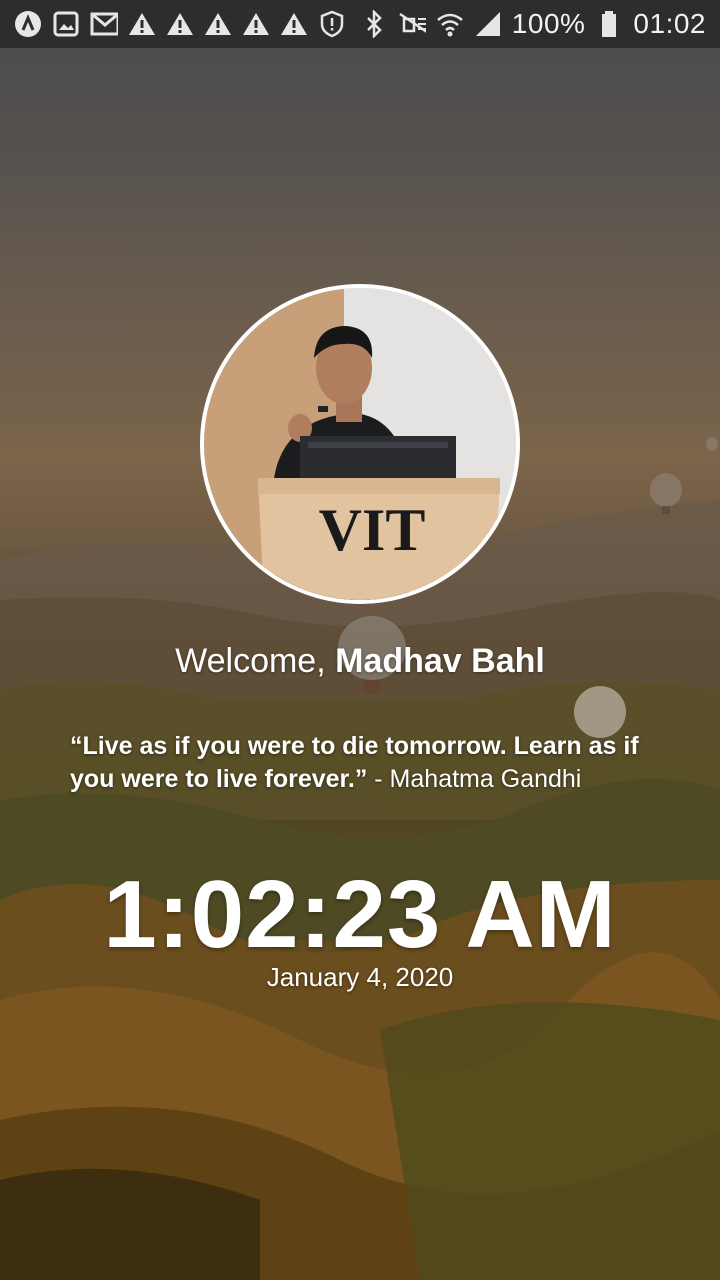 The image size is (720, 1280). What do you see at coordinates (548, 23) in the screenshot?
I see `battery-percent: 100%` at bounding box center [548, 23].